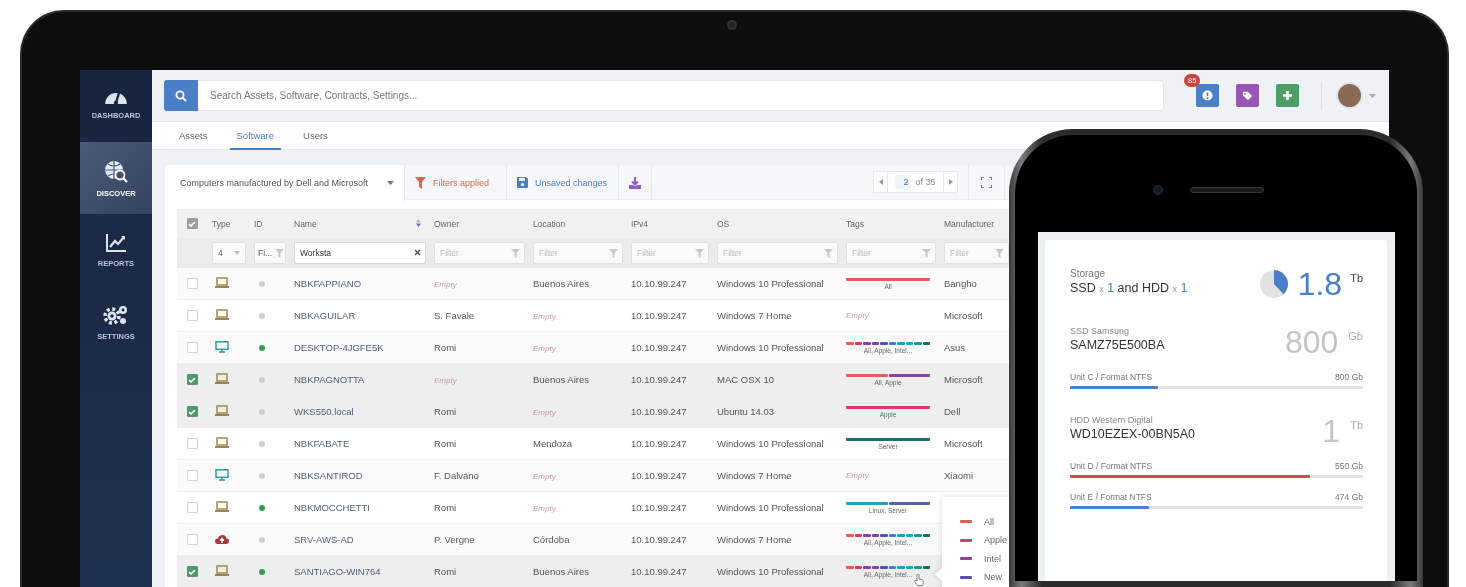 The width and height of the screenshot is (1466, 587). What do you see at coordinates (1349, 466) in the screenshot?
I see `partition-size: 550 Gb` at bounding box center [1349, 466].